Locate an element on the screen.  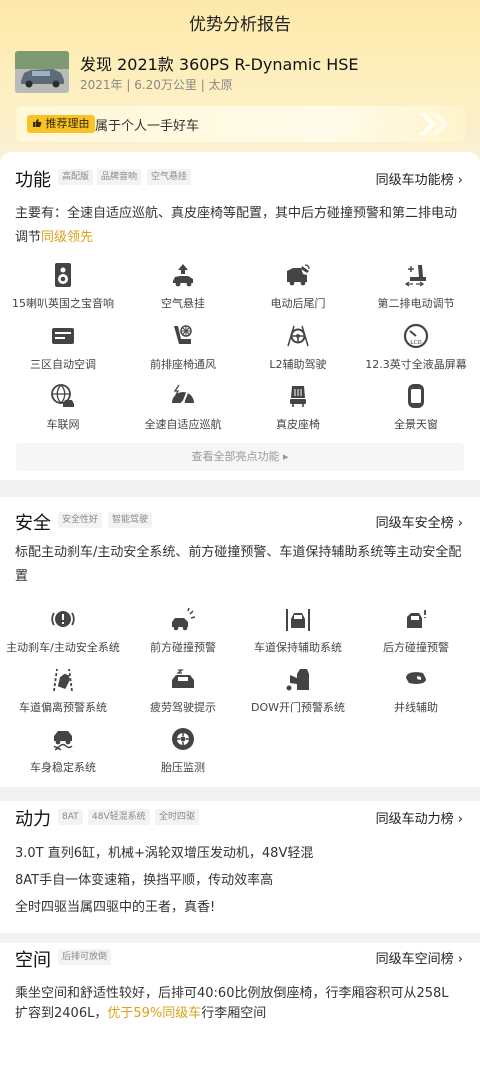
lcd-icon: LCD is located at coordinates (416, 336).